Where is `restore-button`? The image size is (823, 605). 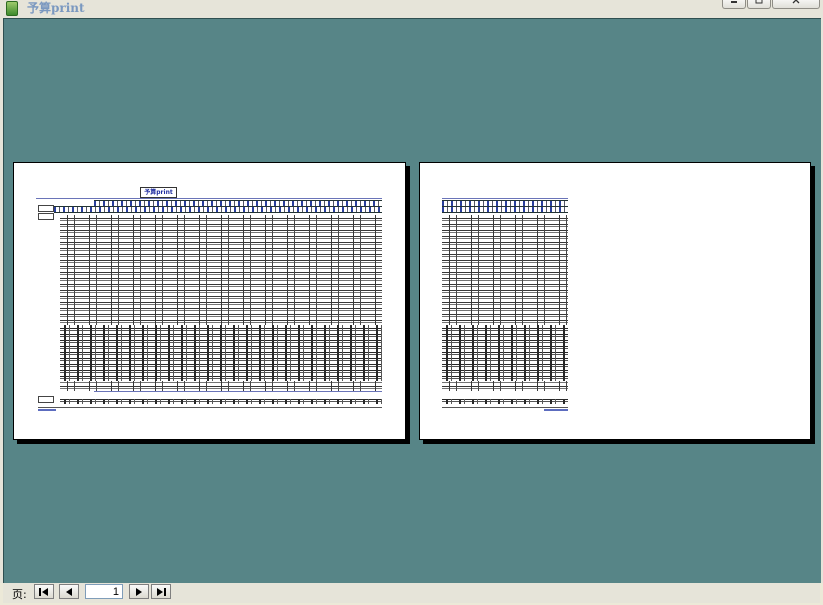 restore-button is located at coordinates (759, 4).